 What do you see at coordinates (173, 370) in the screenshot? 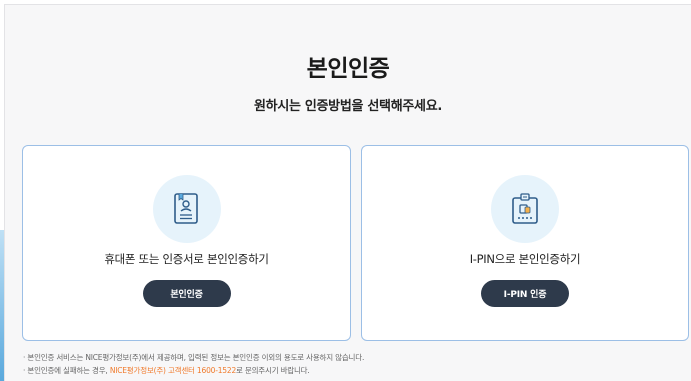
I see `customer-center-highlight: NICE평가정보(주) 고객센터 1600-1522` at bounding box center [173, 370].